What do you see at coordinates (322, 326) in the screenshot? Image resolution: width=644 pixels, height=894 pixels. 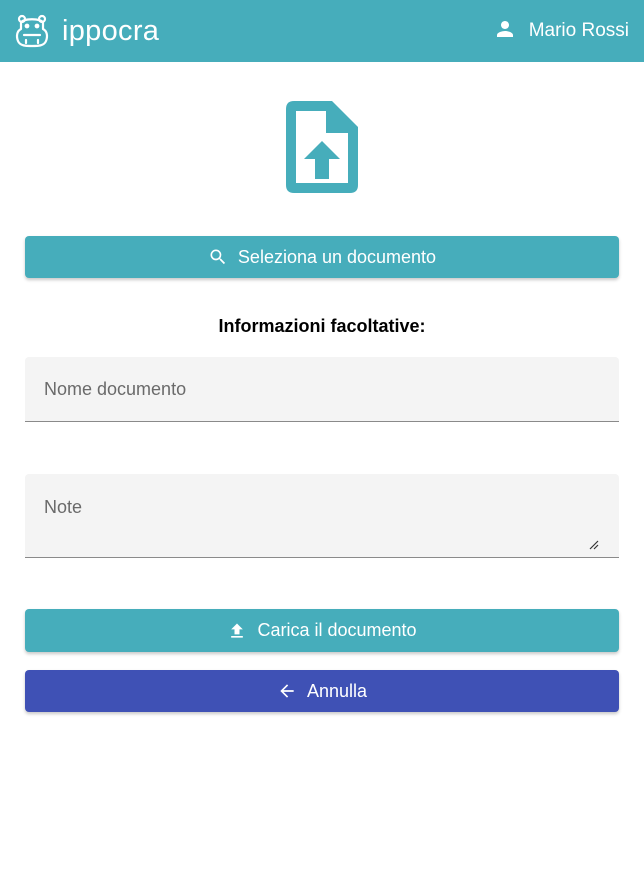 I see `optional-info-title: Informazioni facoltative:` at bounding box center [322, 326].